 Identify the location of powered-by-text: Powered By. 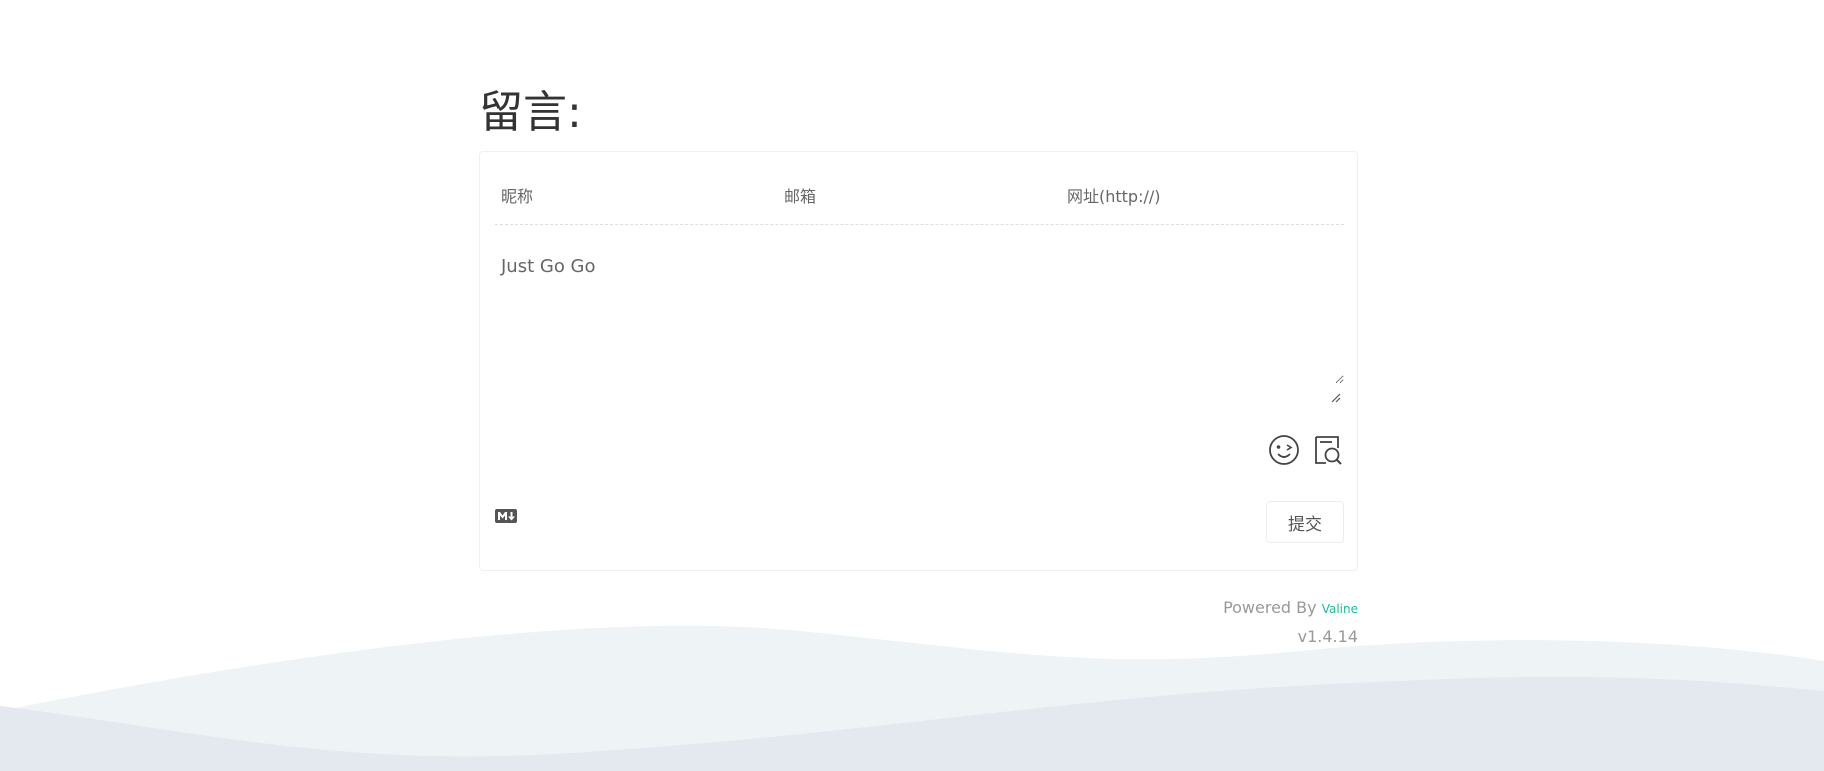
(1272, 607).